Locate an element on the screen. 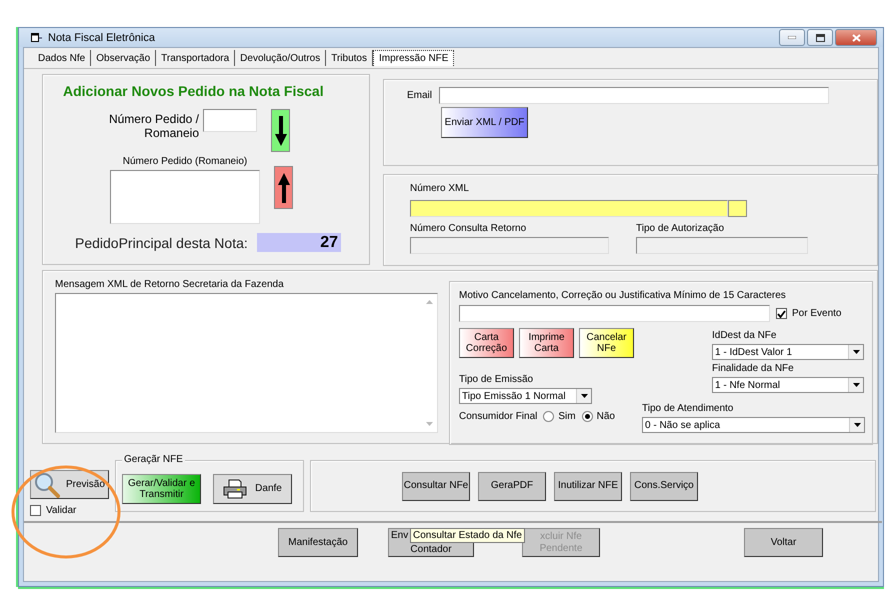 This screenshot has width=888, height=598. field-label: Mensagem XML de Retorno Secretaria da Fazenda is located at coordinates (170, 284).